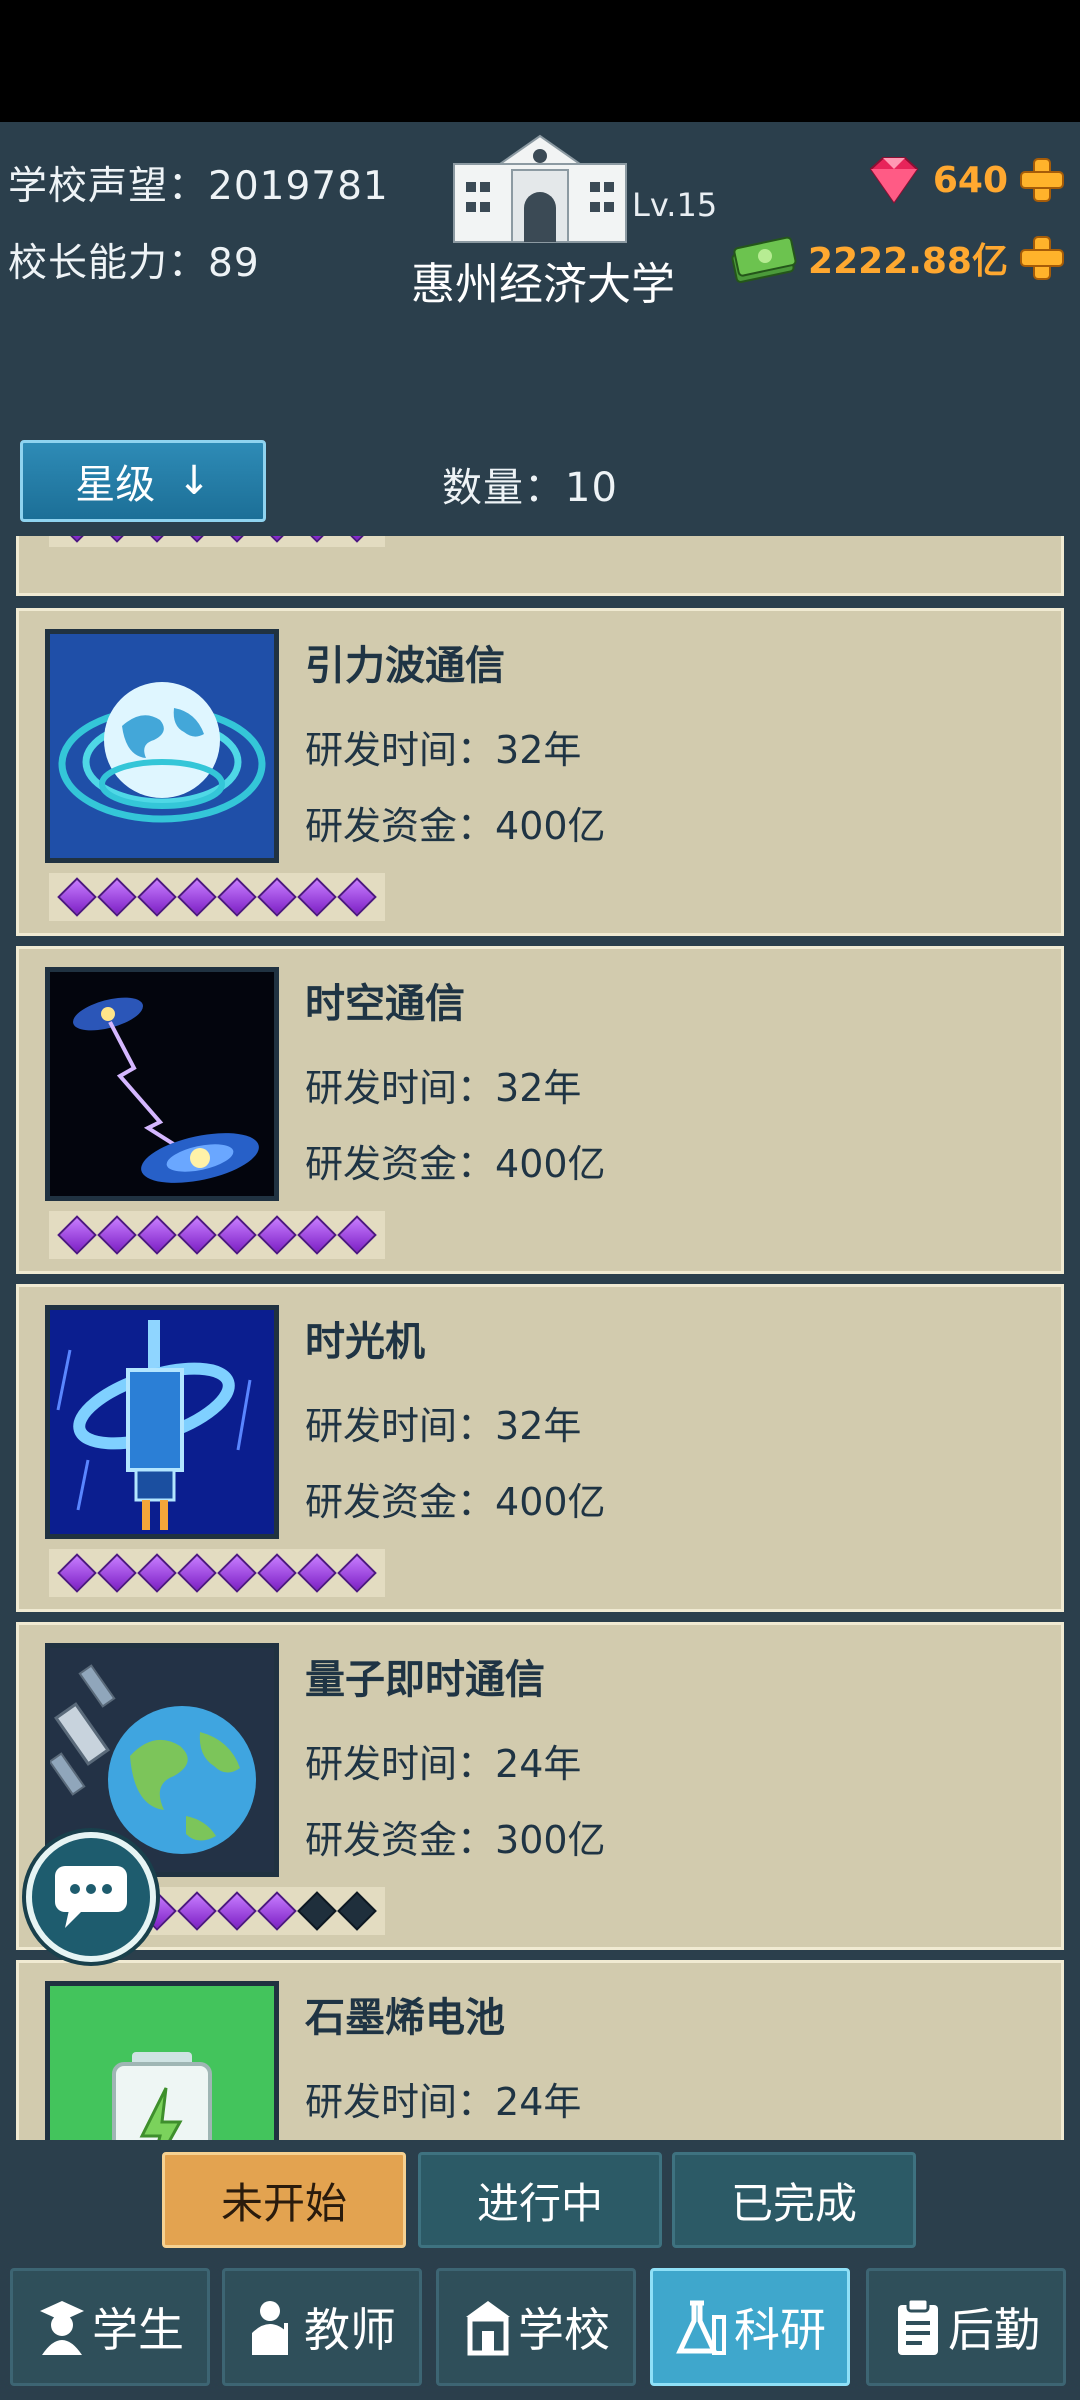  I want to click on sort-button: 星级 ↓, so click(143, 481).